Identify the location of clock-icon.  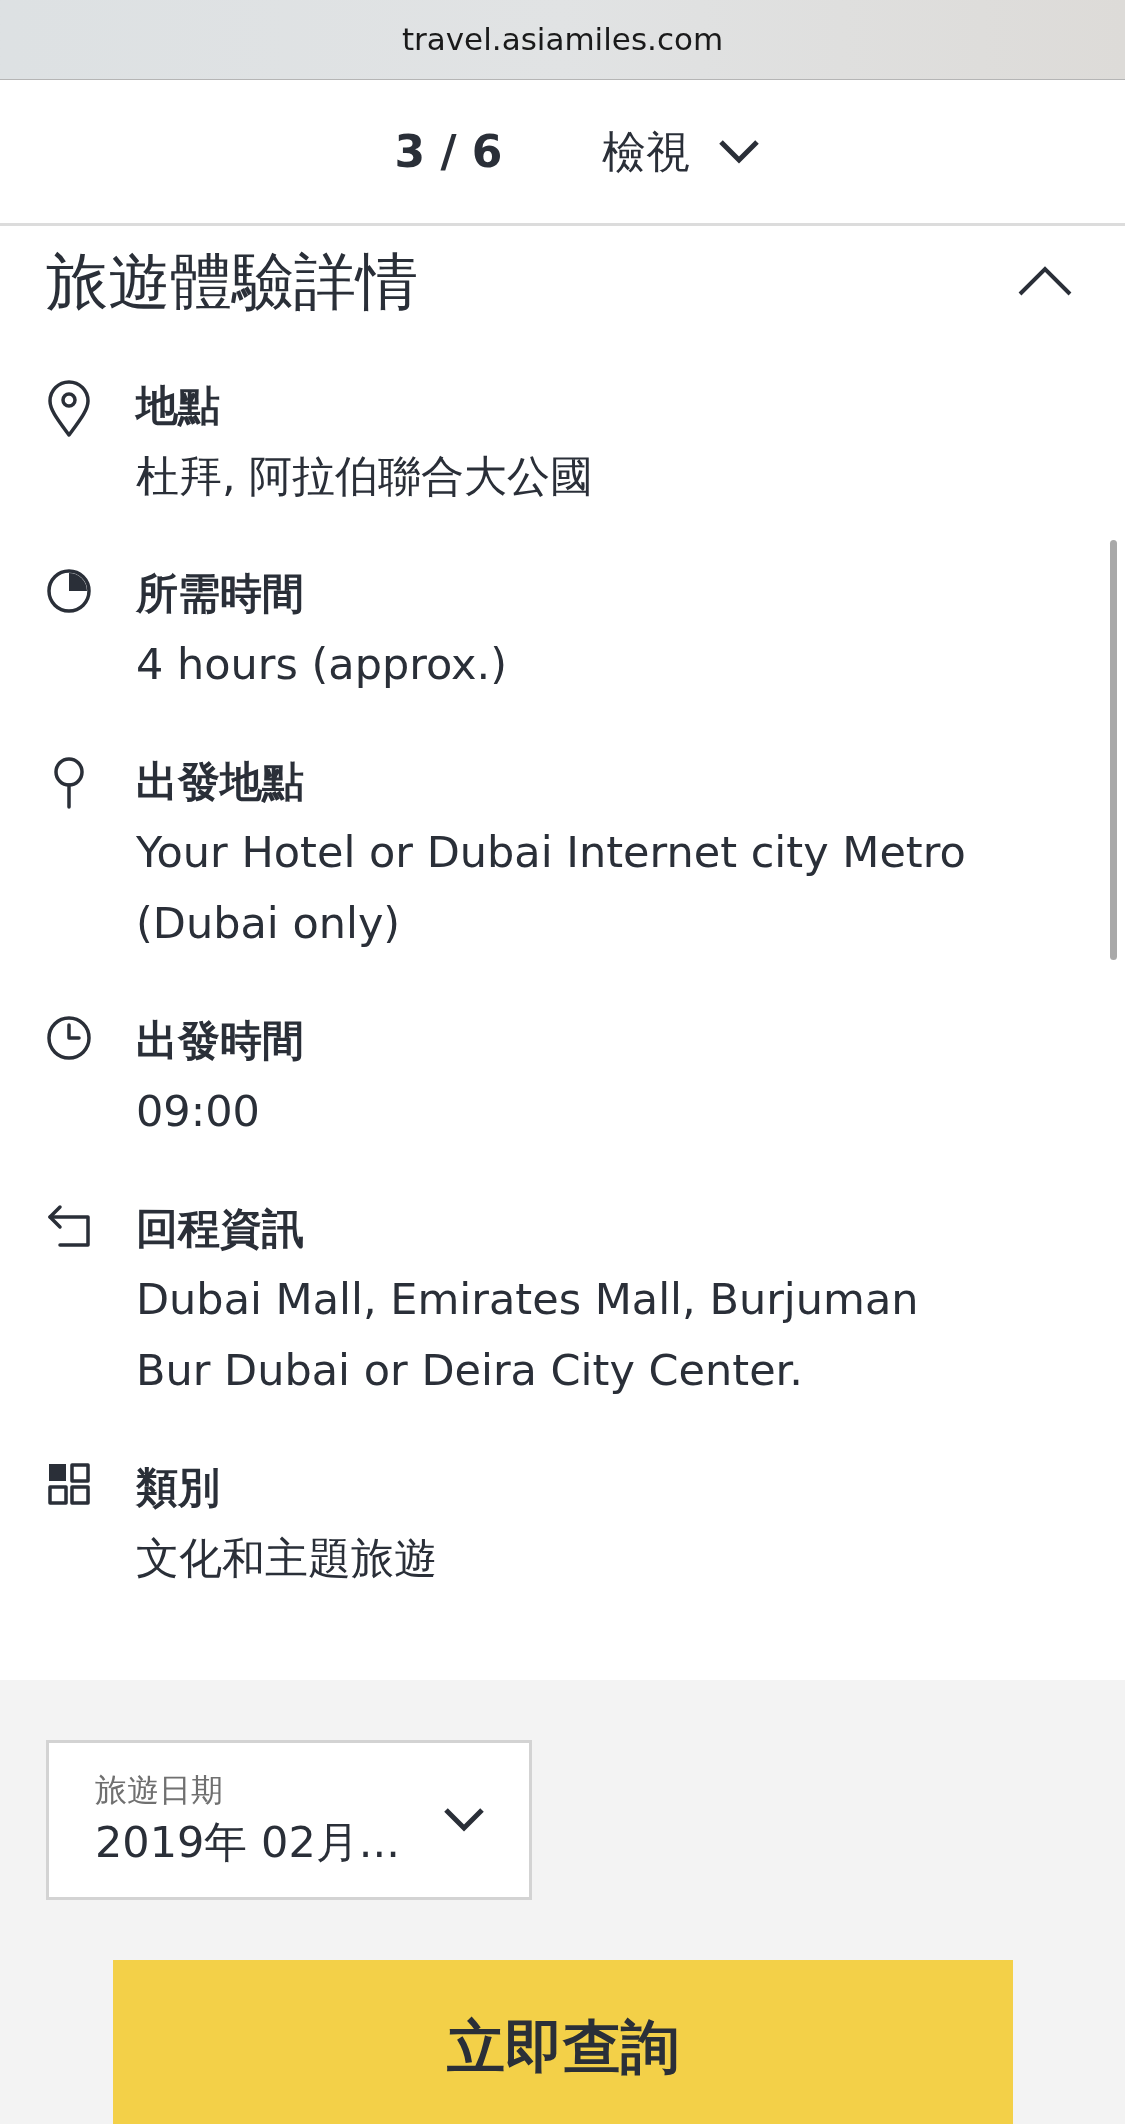
(69, 1038).